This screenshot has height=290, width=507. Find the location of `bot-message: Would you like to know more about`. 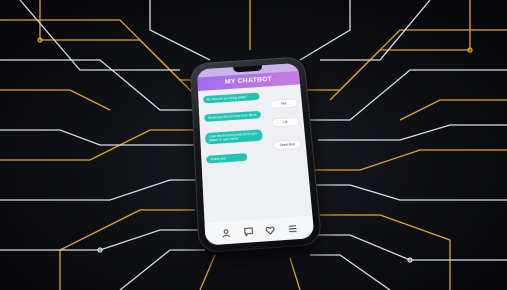

bot-message: Would you like to know more about is located at coordinates (233, 116).